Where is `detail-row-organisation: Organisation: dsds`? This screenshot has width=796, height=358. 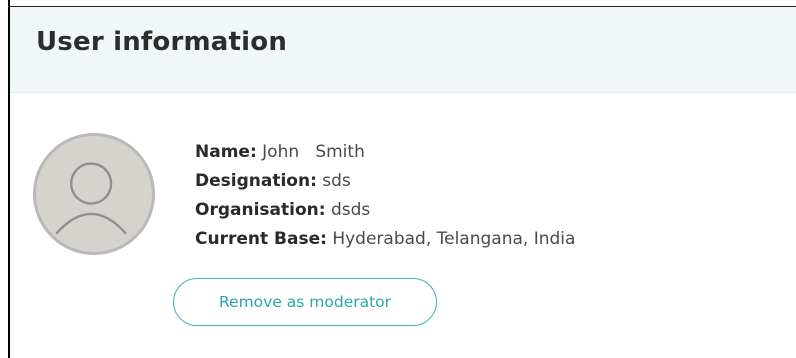
detail-row-organisation: Organisation: dsds is located at coordinates (475, 210).